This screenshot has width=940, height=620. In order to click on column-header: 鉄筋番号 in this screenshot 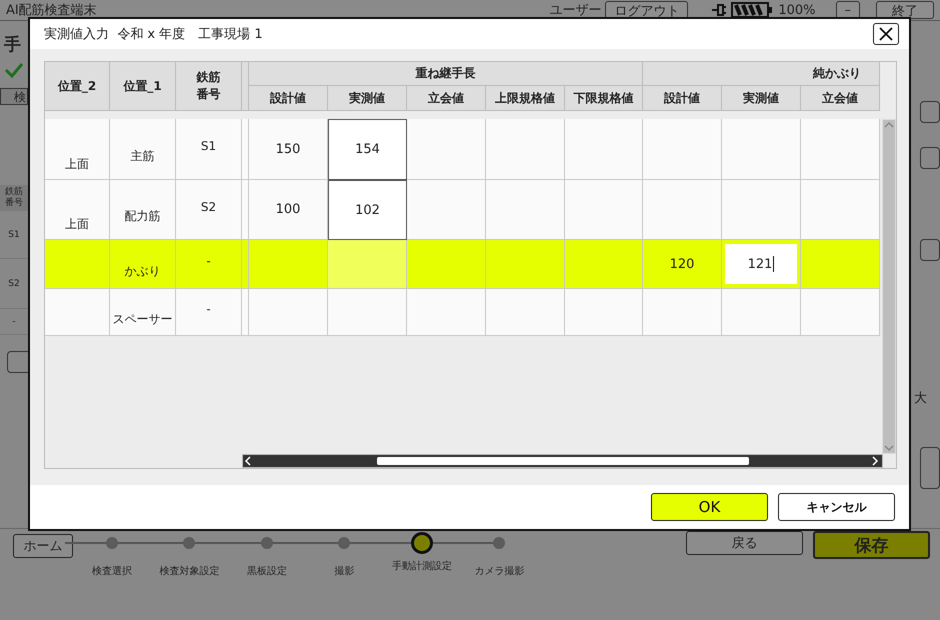, I will do `click(209, 86)`.